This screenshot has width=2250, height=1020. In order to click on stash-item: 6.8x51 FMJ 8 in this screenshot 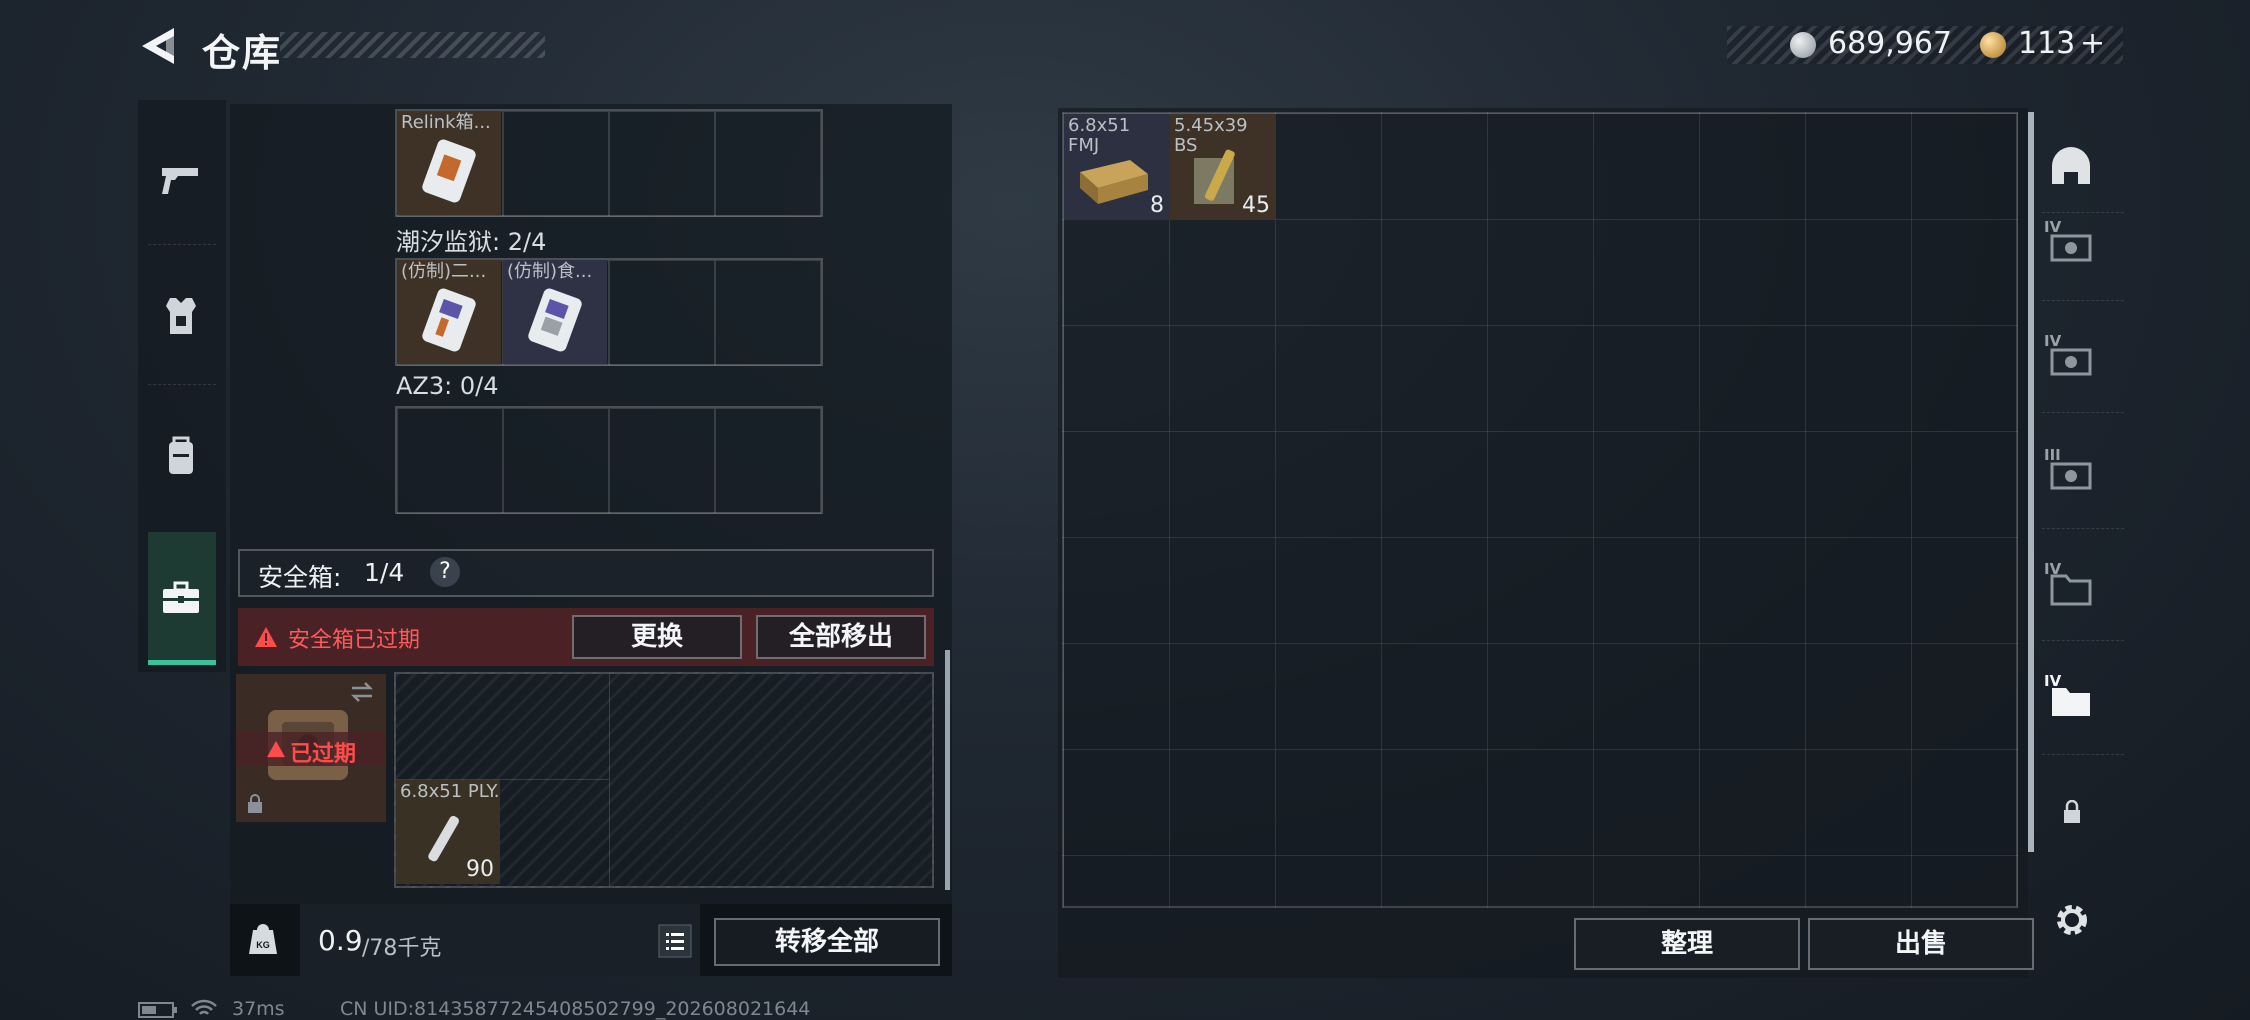, I will do `click(1117, 167)`.